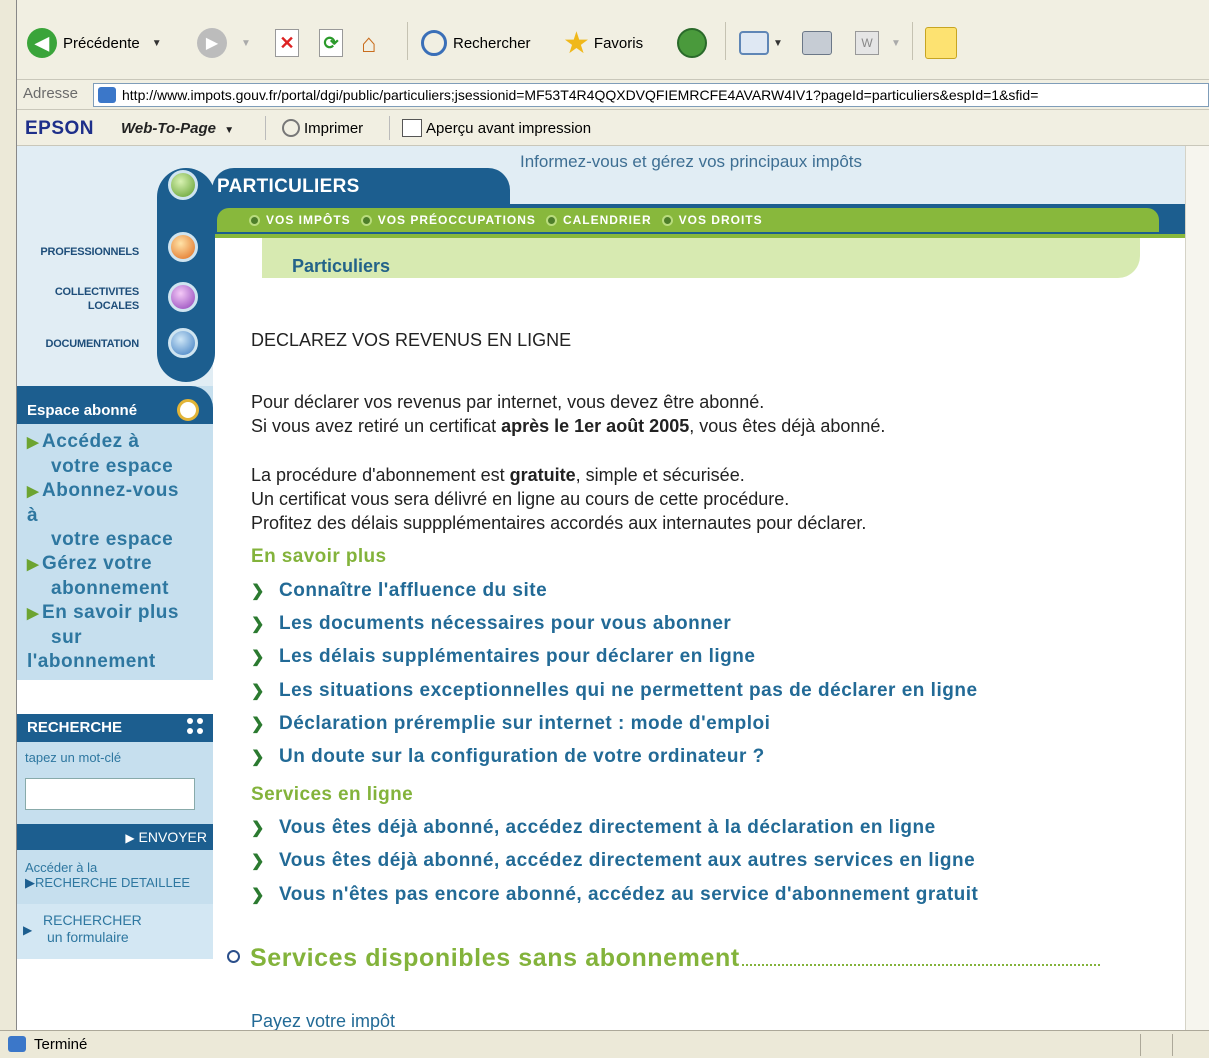 The image size is (1209, 1058). Describe the element at coordinates (110, 794) in the screenshot. I see `search-input` at that location.